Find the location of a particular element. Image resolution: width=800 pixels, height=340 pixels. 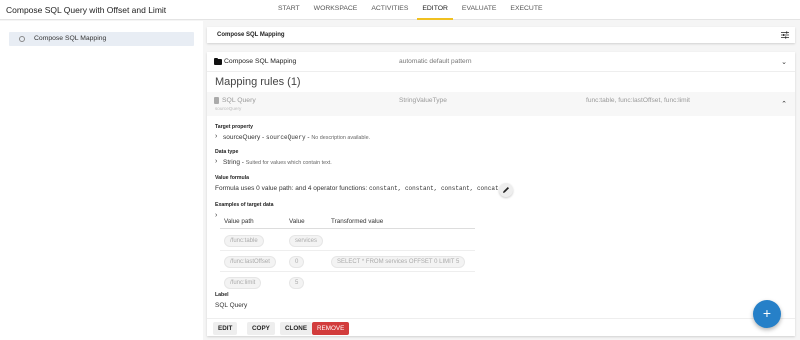

clone-button: CLONE is located at coordinates (296, 328).